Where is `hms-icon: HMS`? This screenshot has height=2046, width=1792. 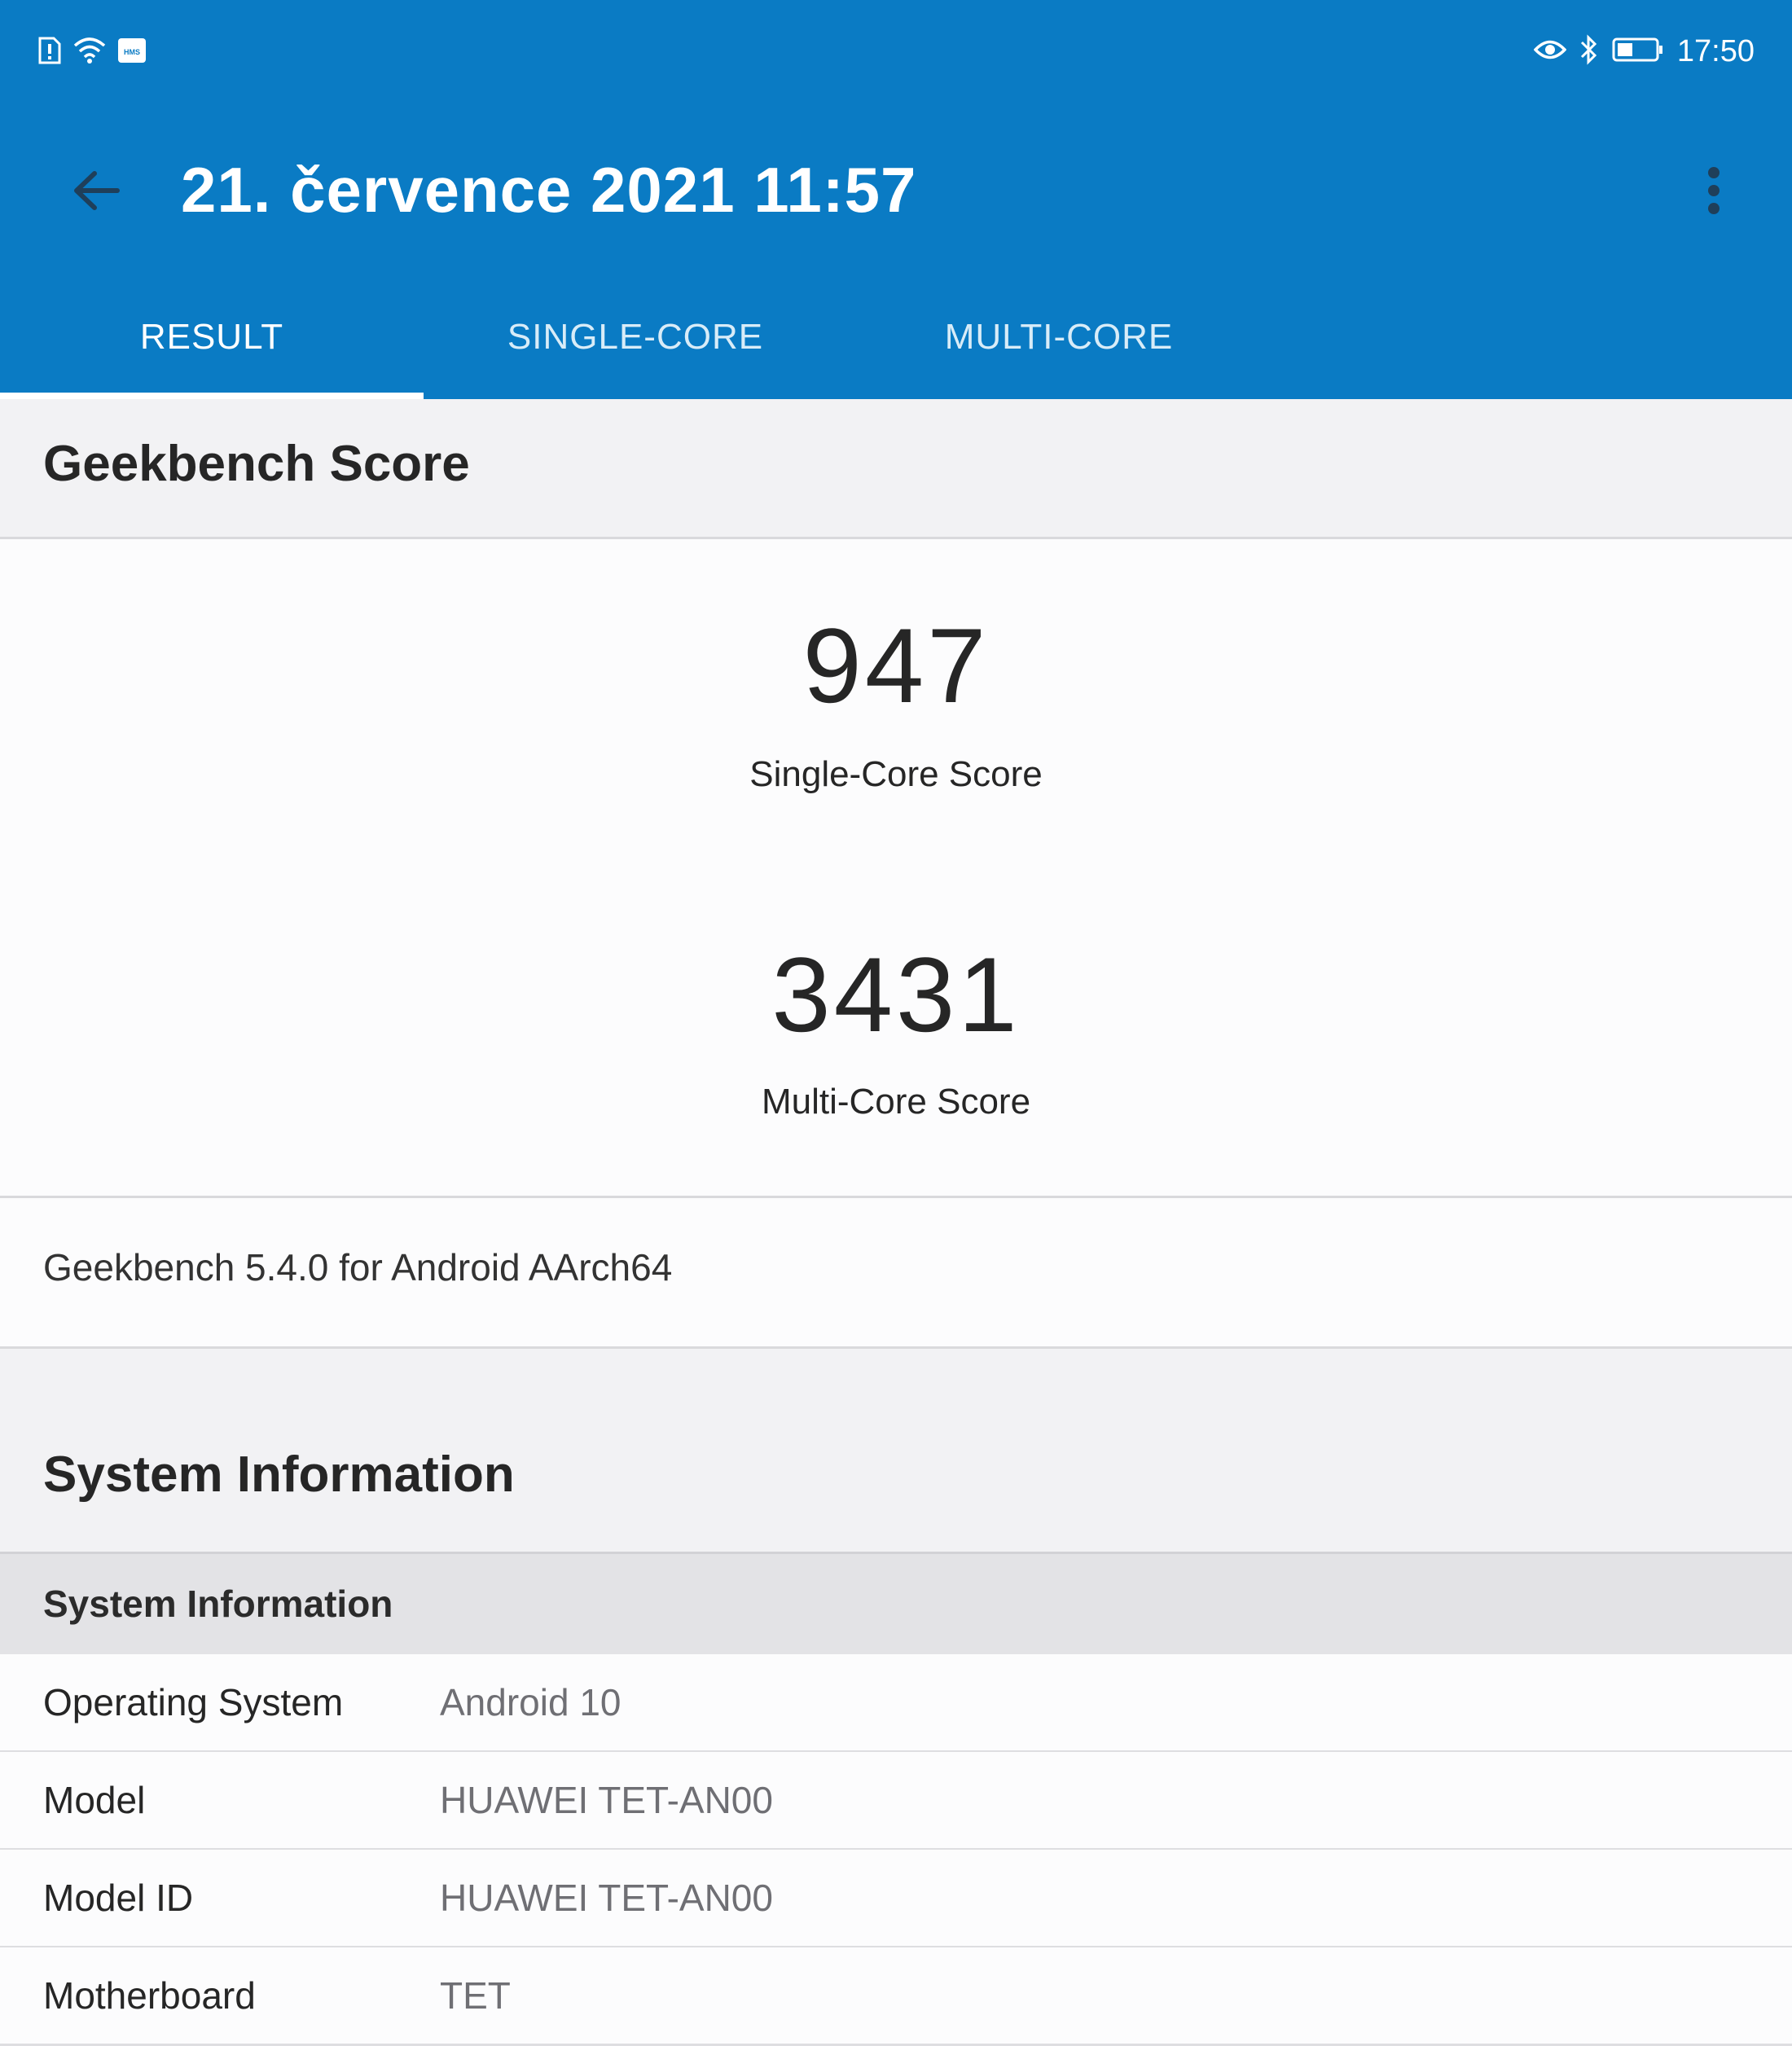 hms-icon: HMS is located at coordinates (132, 52).